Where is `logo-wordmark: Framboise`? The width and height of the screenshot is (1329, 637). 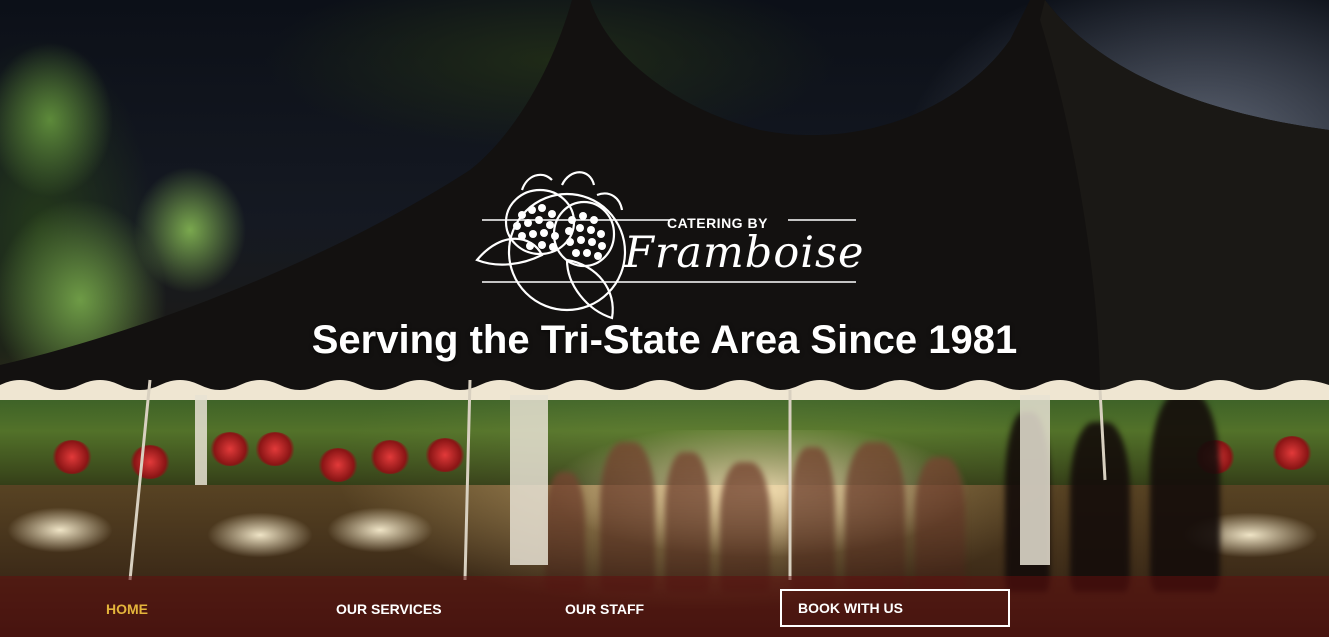
logo-wordmark: Framboise is located at coordinates (744, 253).